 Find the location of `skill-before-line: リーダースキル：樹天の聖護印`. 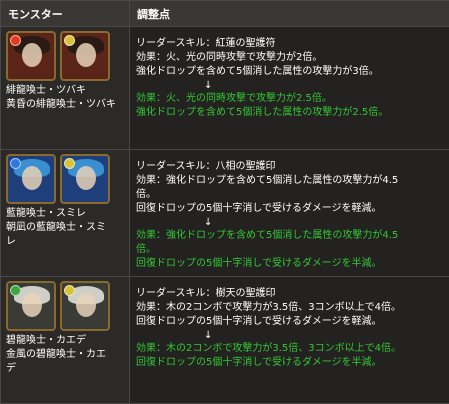

skill-before-line: リーダースキル：樹天の聖護印 is located at coordinates (206, 293).